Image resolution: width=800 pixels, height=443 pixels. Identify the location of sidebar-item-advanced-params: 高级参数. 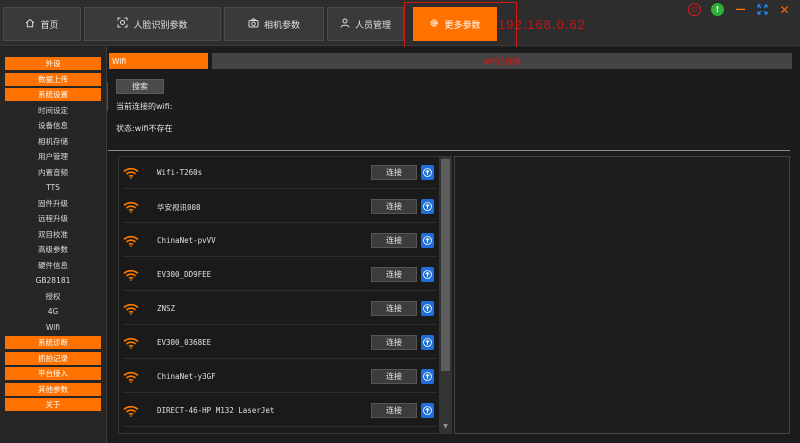
(53, 249).